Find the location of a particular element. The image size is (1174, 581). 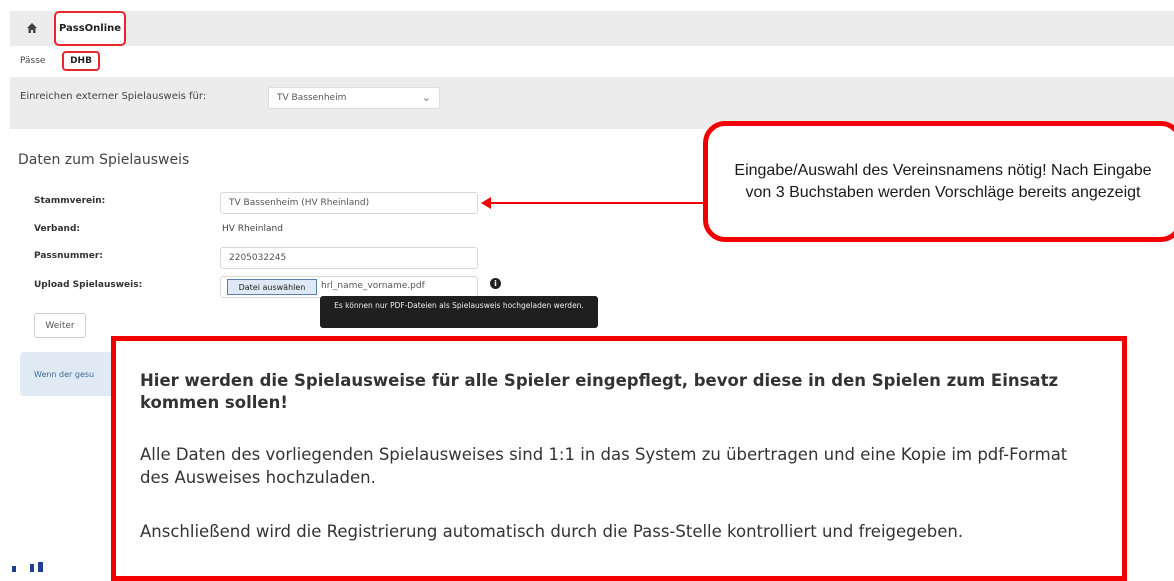

form-title: Daten zum Spielausweis is located at coordinates (104, 160).